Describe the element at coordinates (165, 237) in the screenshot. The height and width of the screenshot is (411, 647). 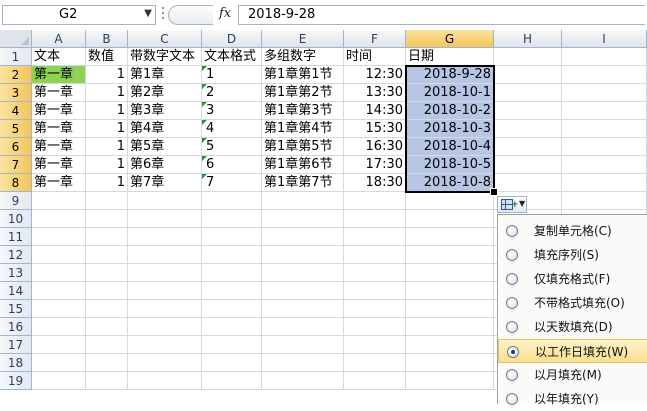
I see `cell-c11` at that location.